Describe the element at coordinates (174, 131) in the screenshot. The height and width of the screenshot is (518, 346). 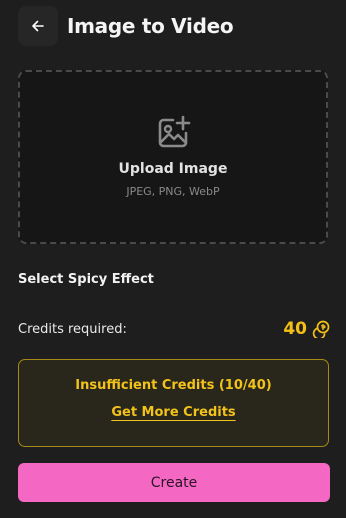
I see `image-add-icon` at that location.